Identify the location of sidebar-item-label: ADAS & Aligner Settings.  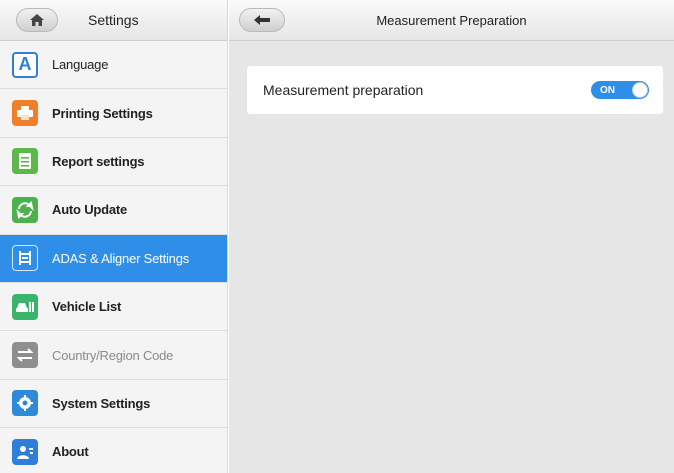
(121, 258).